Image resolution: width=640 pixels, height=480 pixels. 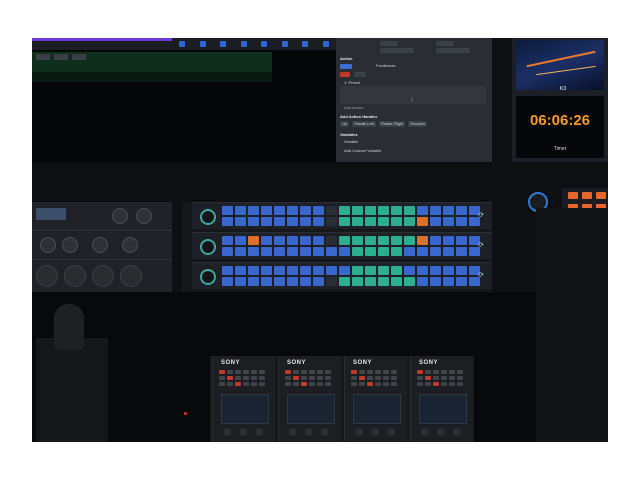 What do you see at coordinates (573, 195) in the screenshot?
I see `orange-button` at bounding box center [573, 195].